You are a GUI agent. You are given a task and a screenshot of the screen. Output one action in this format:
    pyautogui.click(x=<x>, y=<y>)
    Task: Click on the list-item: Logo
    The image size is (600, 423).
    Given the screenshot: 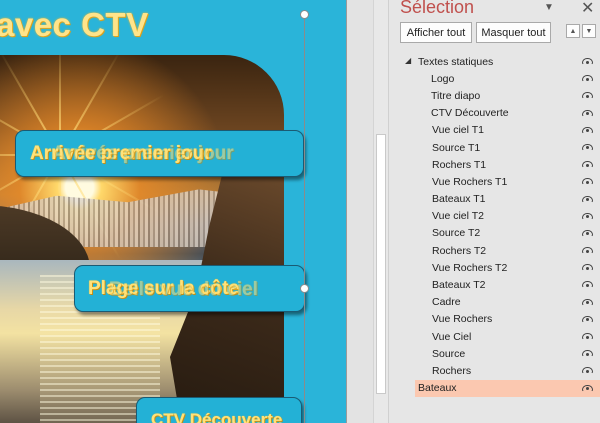 What is the action you would take?
    pyautogui.click(x=494, y=78)
    